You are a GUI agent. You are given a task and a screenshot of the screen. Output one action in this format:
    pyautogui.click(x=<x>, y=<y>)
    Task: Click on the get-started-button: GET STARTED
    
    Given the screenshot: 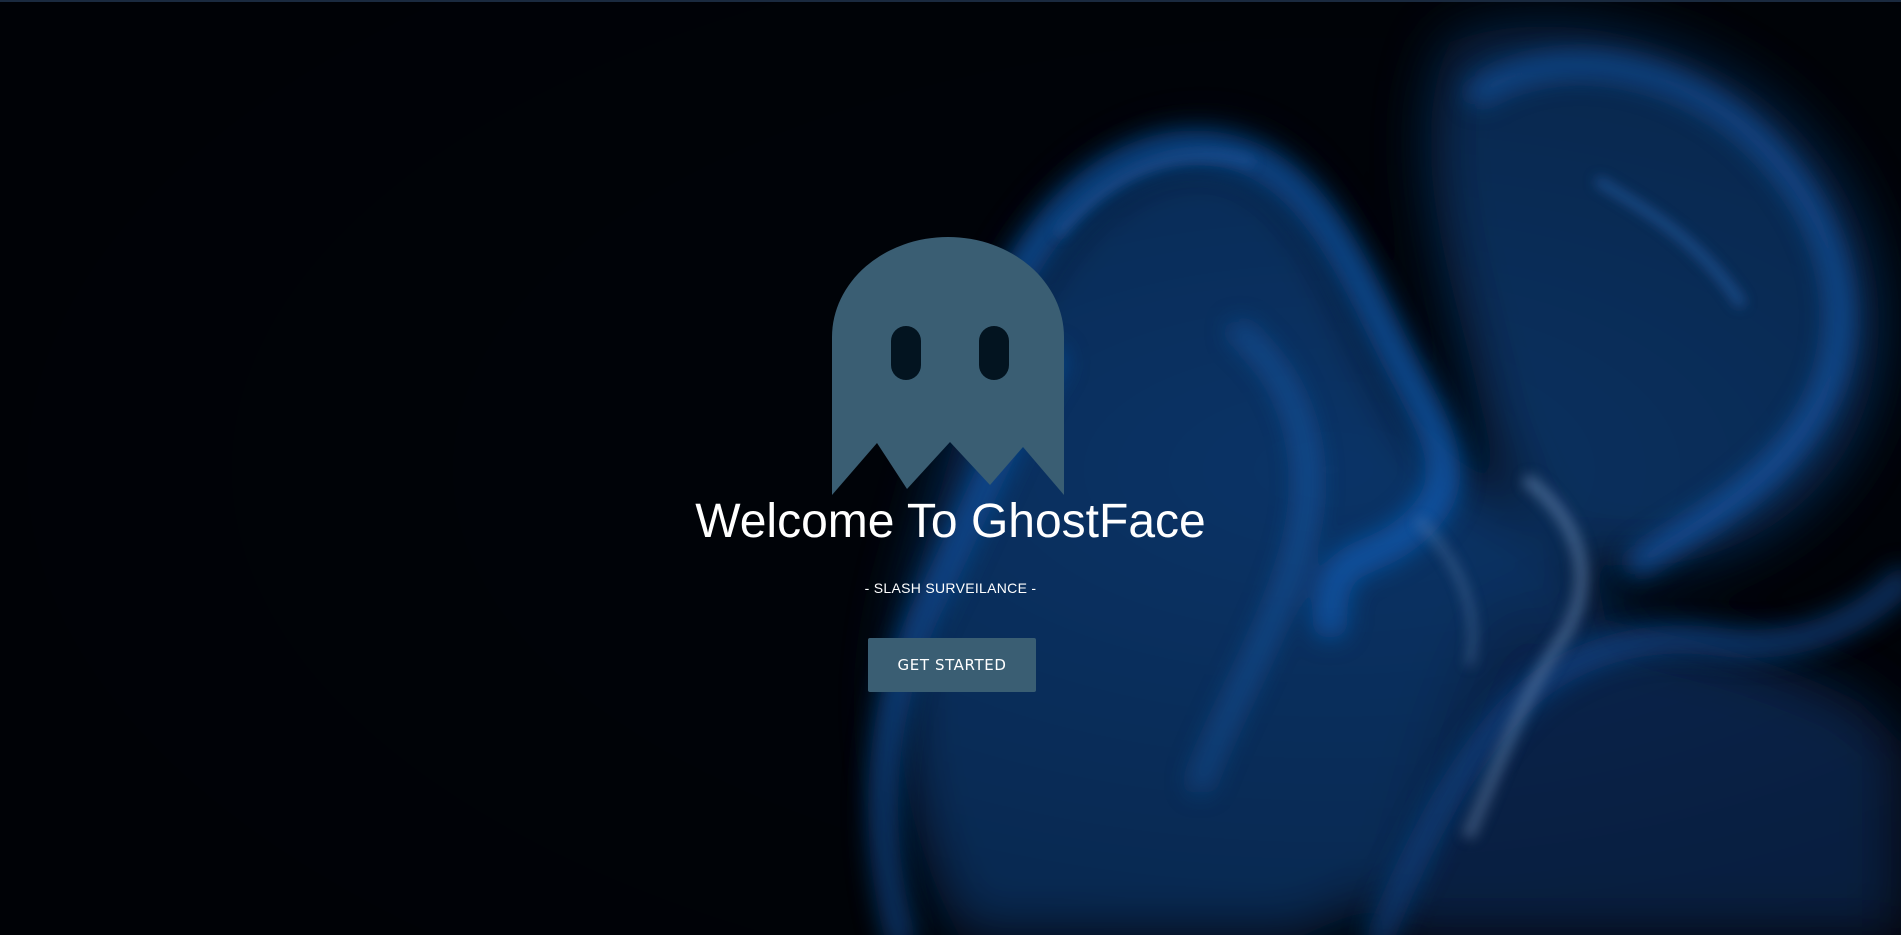 What is the action you would take?
    pyautogui.click(x=952, y=665)
    